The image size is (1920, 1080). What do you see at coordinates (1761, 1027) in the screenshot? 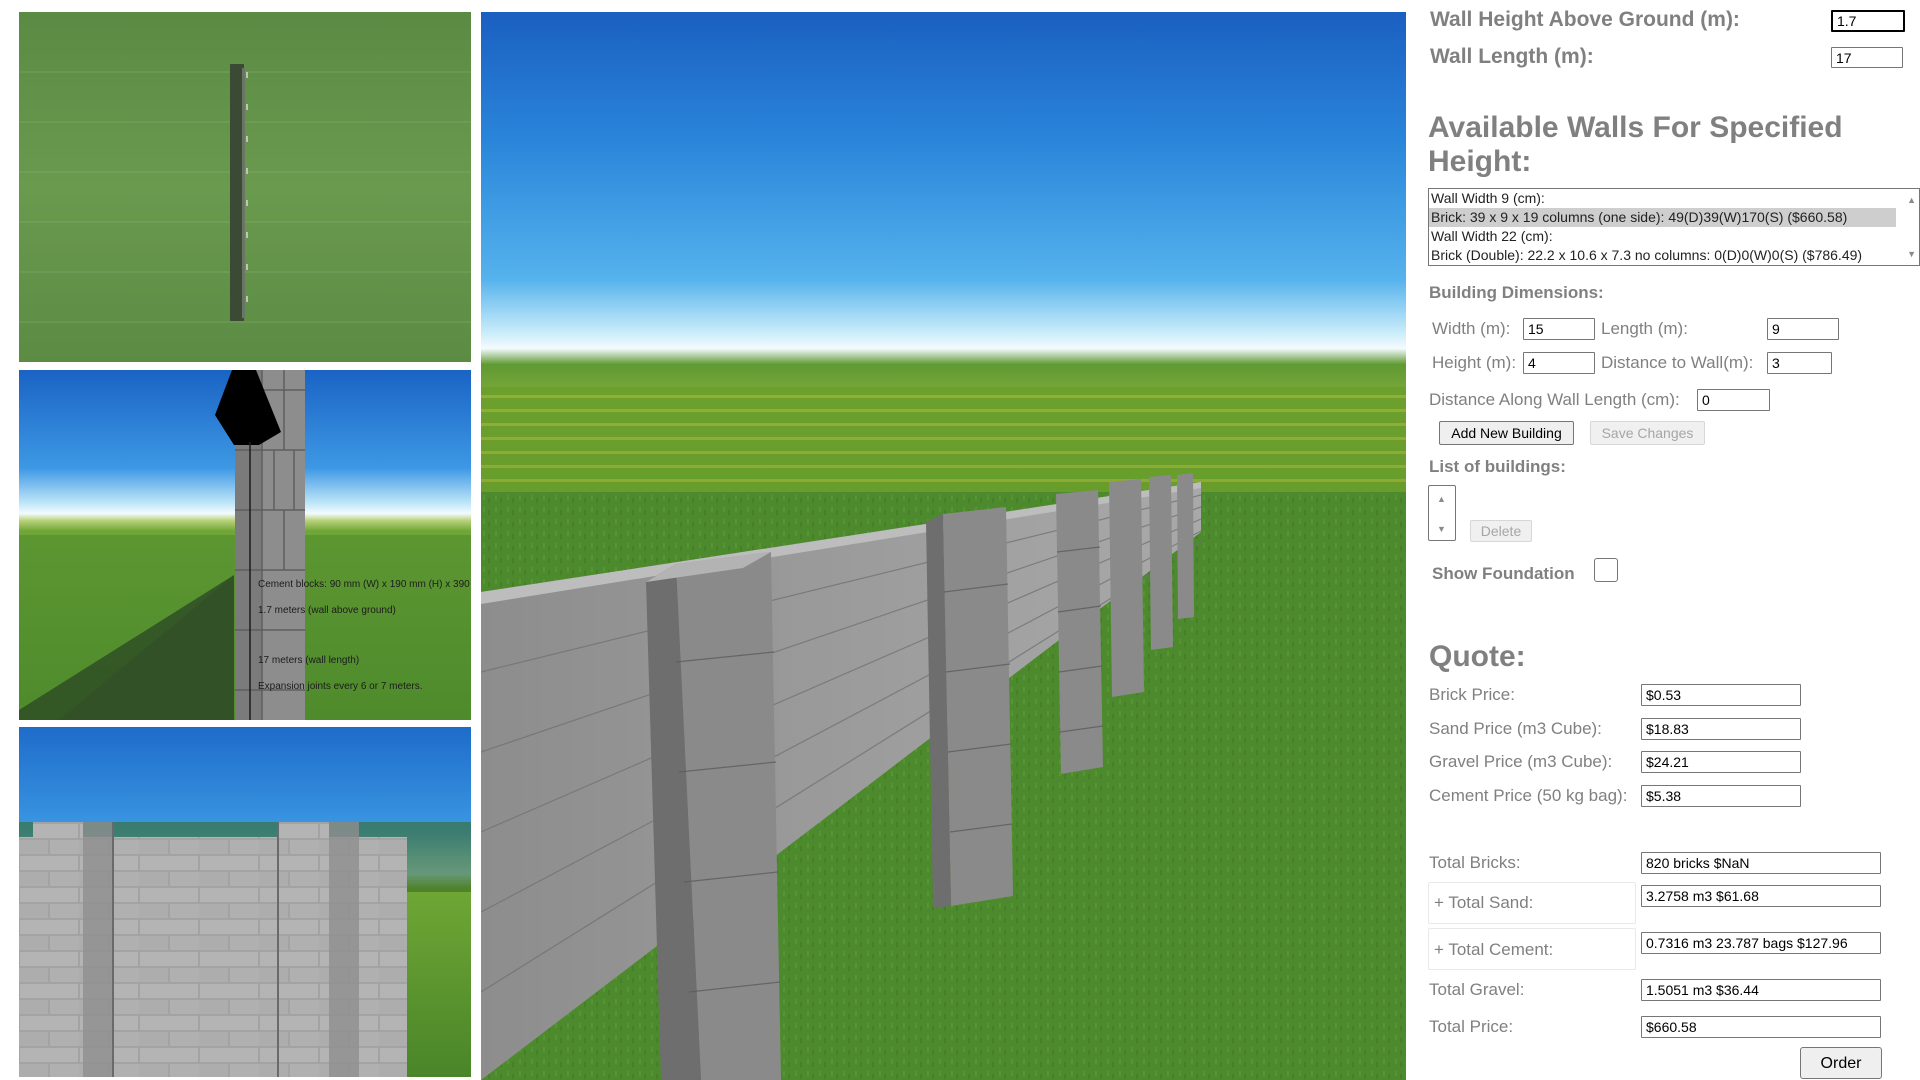
I see `total-price-output` at bounding box center [1761, 1027].